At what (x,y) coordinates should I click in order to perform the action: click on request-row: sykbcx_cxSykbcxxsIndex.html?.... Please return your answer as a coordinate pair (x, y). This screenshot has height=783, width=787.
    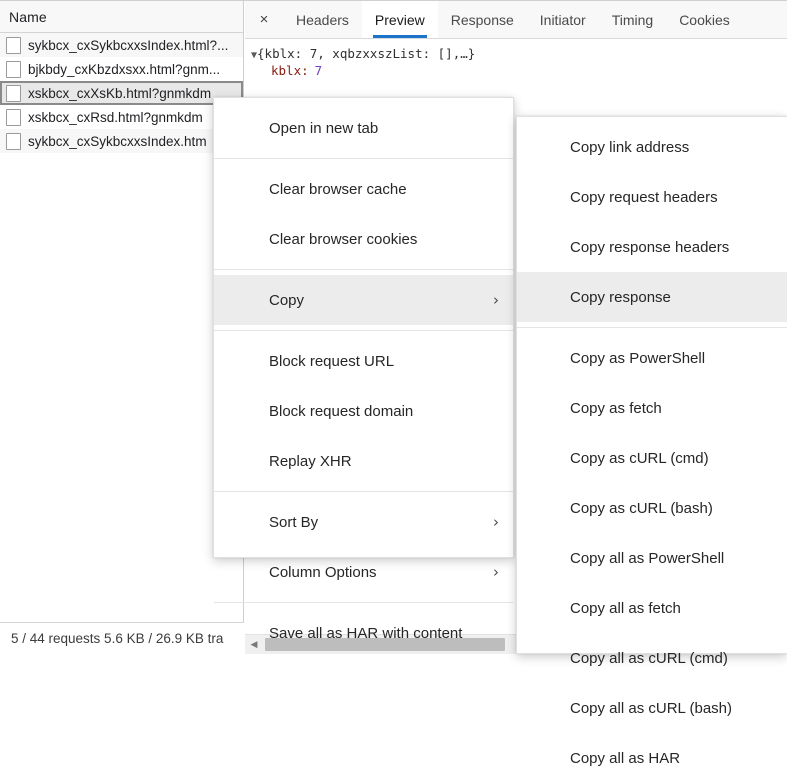
    Looking at the image, I should click on (121, 45).